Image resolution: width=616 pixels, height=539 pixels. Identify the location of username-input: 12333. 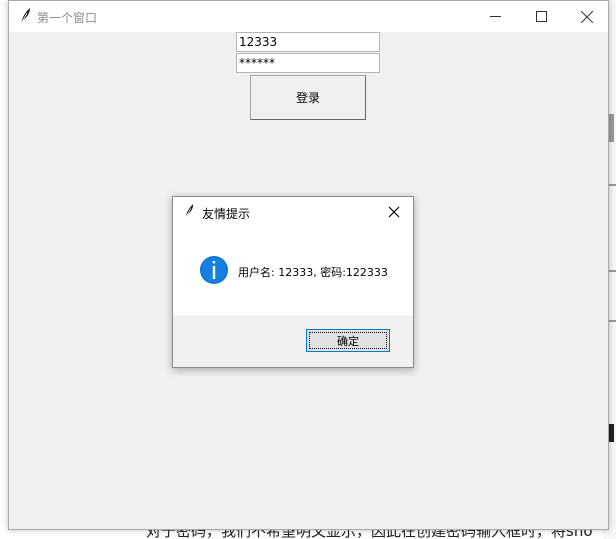
(308, 42).